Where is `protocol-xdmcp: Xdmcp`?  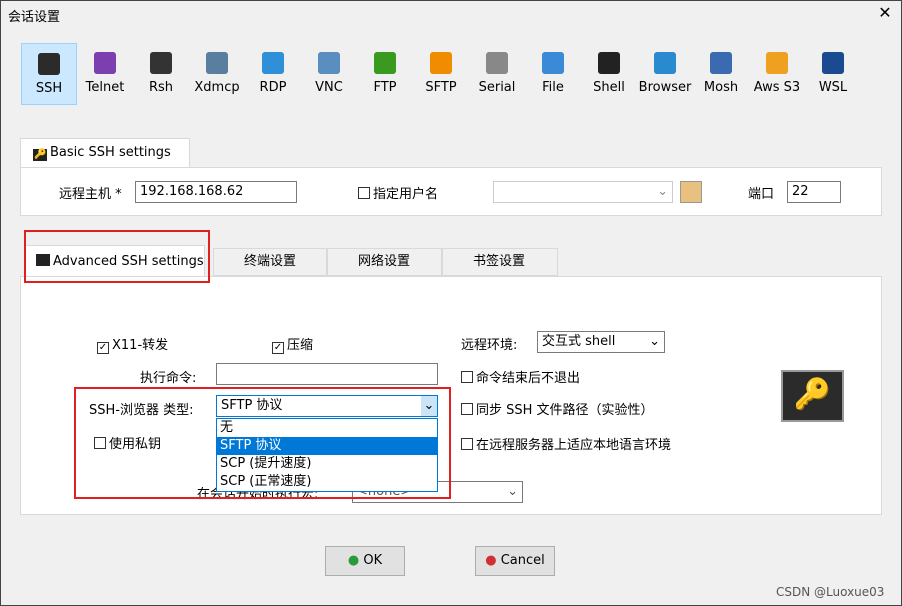 protocol-xdmcp: Xdmcp is located at coordinates (217, 74).